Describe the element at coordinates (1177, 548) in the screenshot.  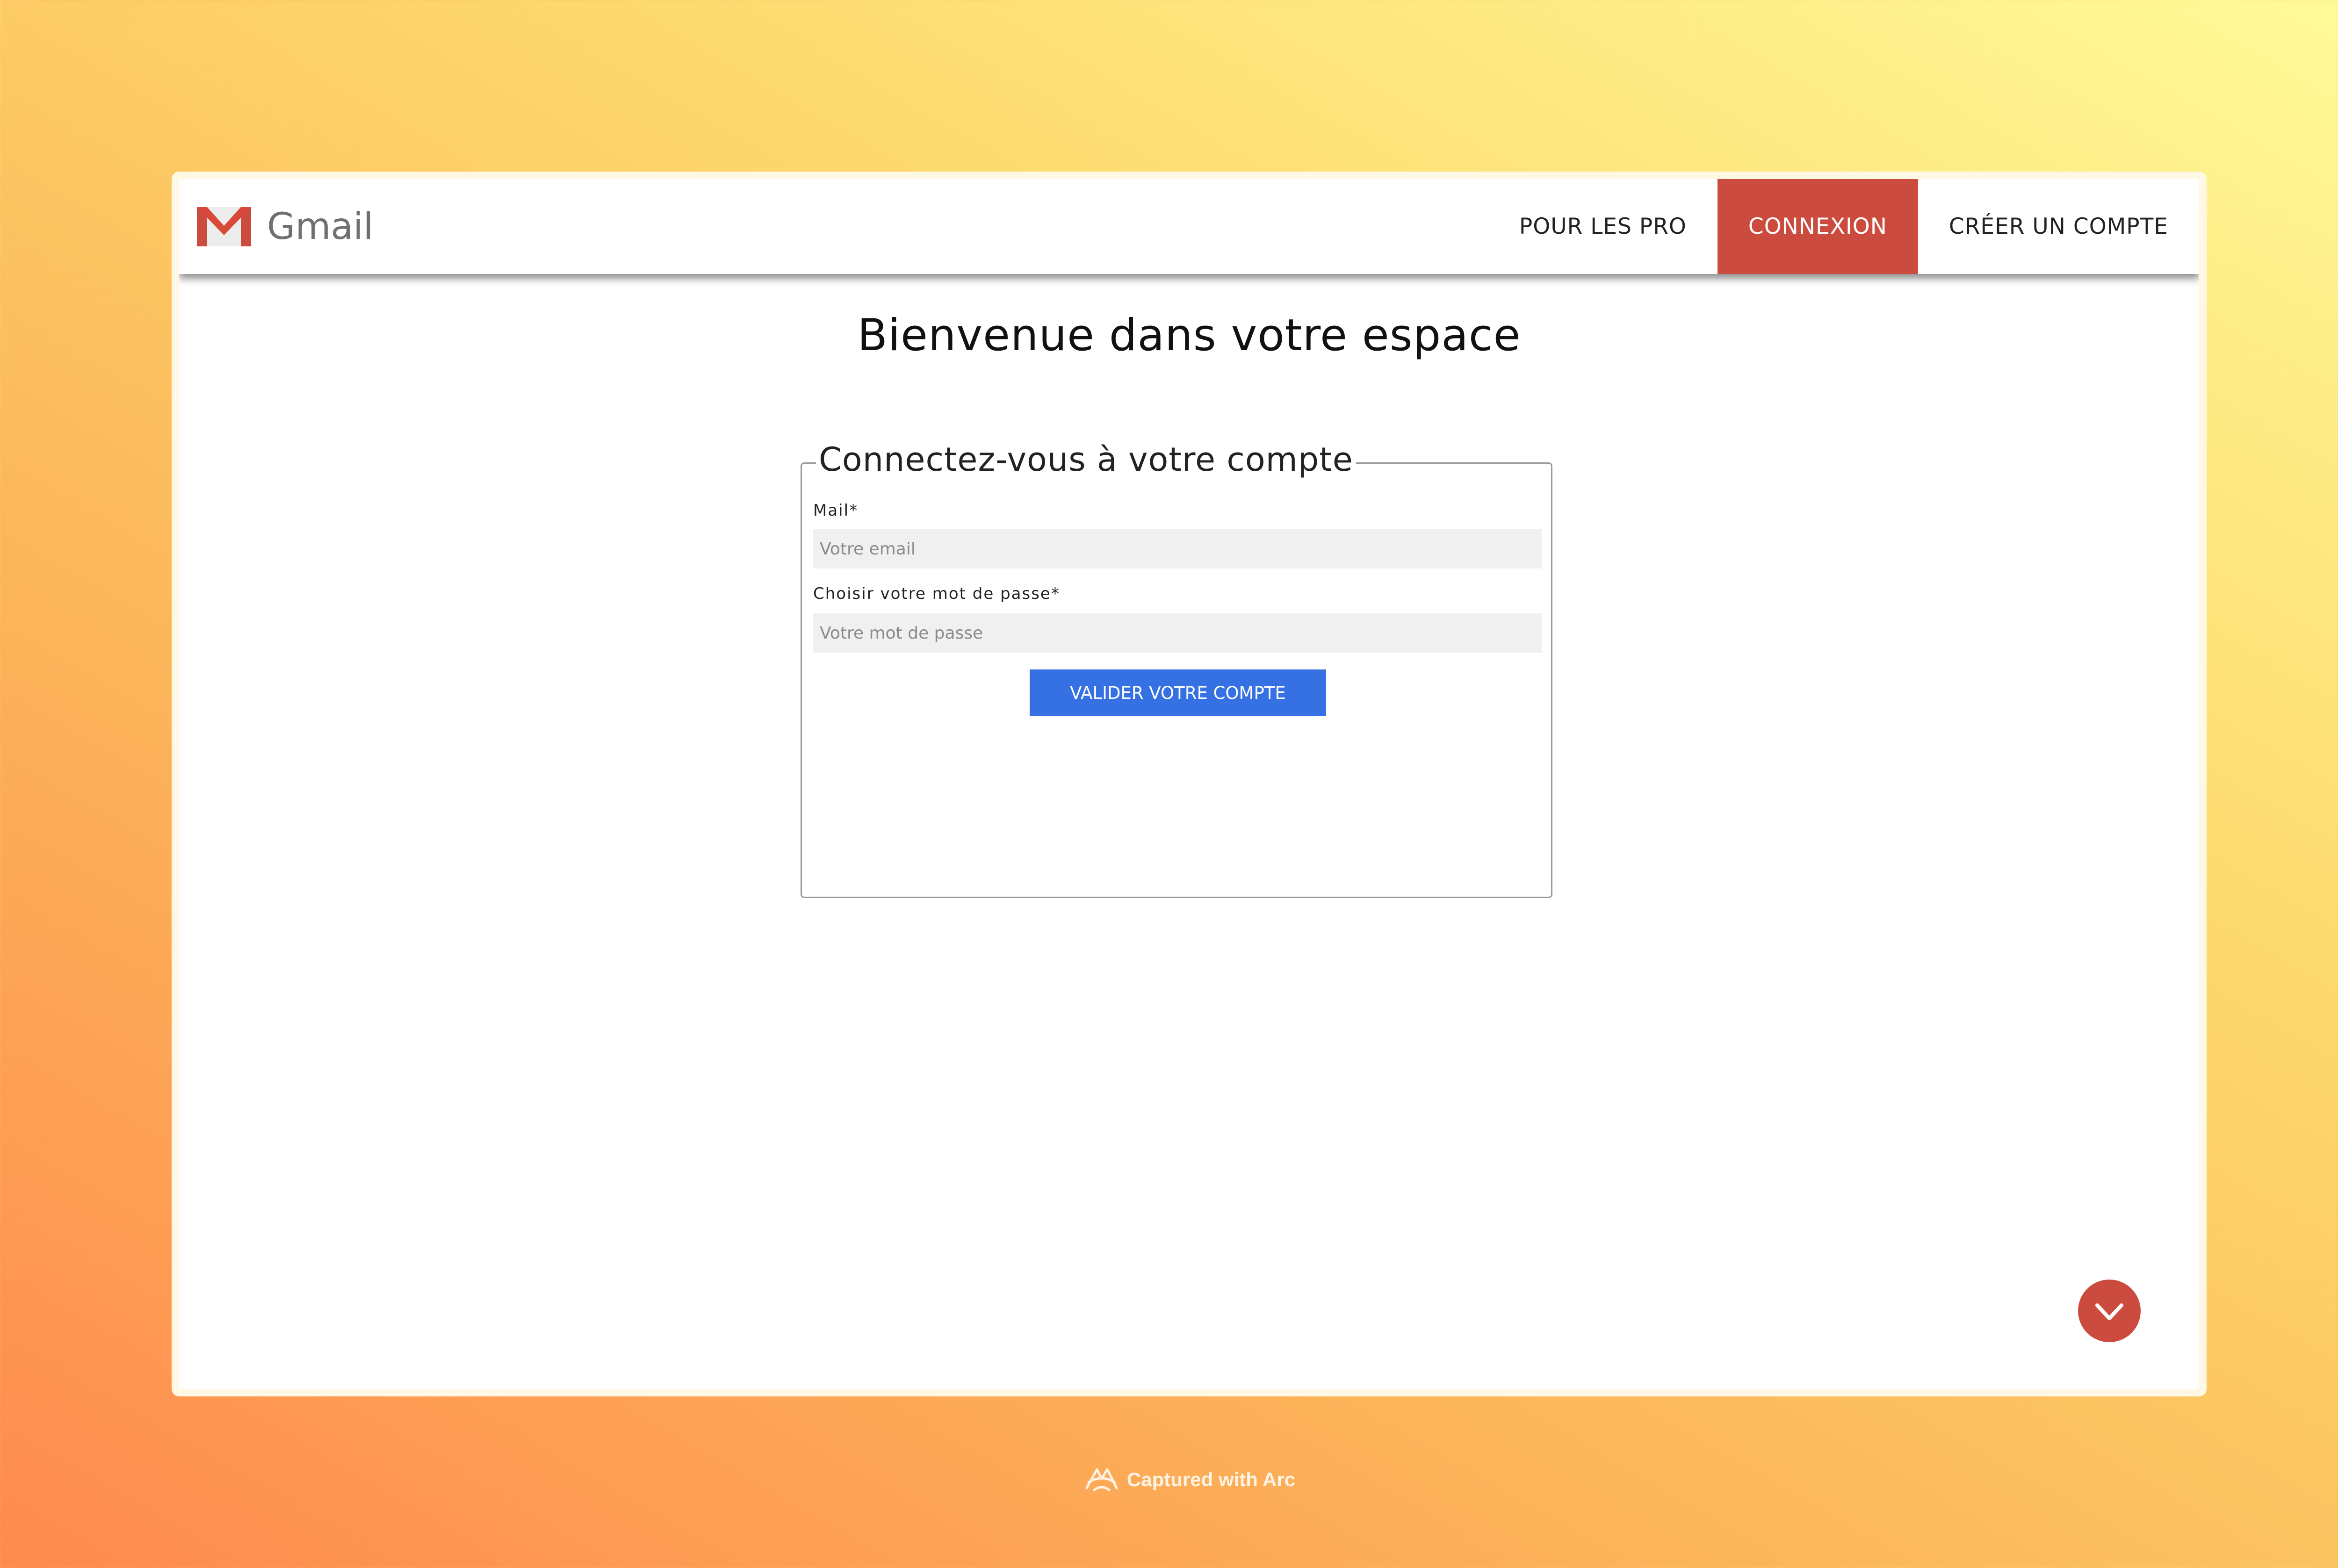
I see `email-input` at that location.